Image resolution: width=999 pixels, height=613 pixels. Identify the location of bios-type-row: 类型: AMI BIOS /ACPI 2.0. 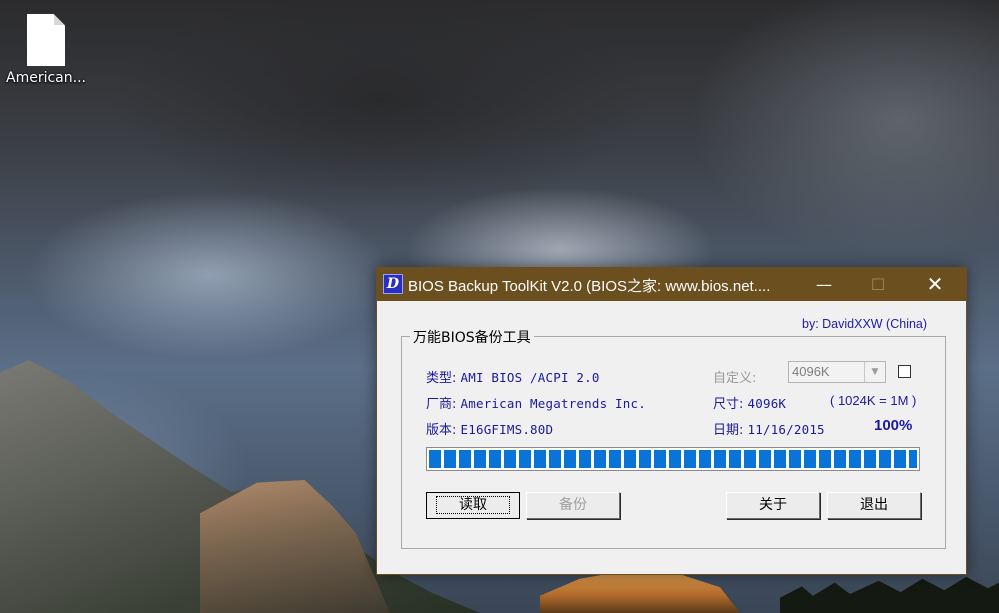
(513, 376).